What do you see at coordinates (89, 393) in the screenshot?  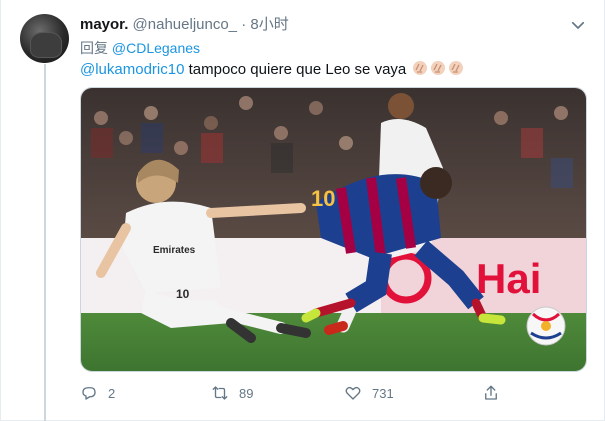 I see `reply-icon` at bounding box center [89, 393].